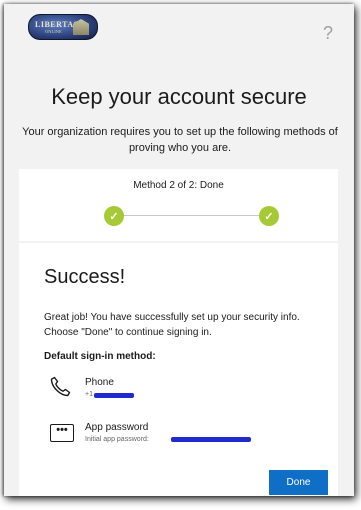 The width and height of the screenshot is (361, 510). What do you see at coordinates (57, 24) in the screenshot?
I see `logo-text: LIBERTAS` at bounding box center [57, 24].